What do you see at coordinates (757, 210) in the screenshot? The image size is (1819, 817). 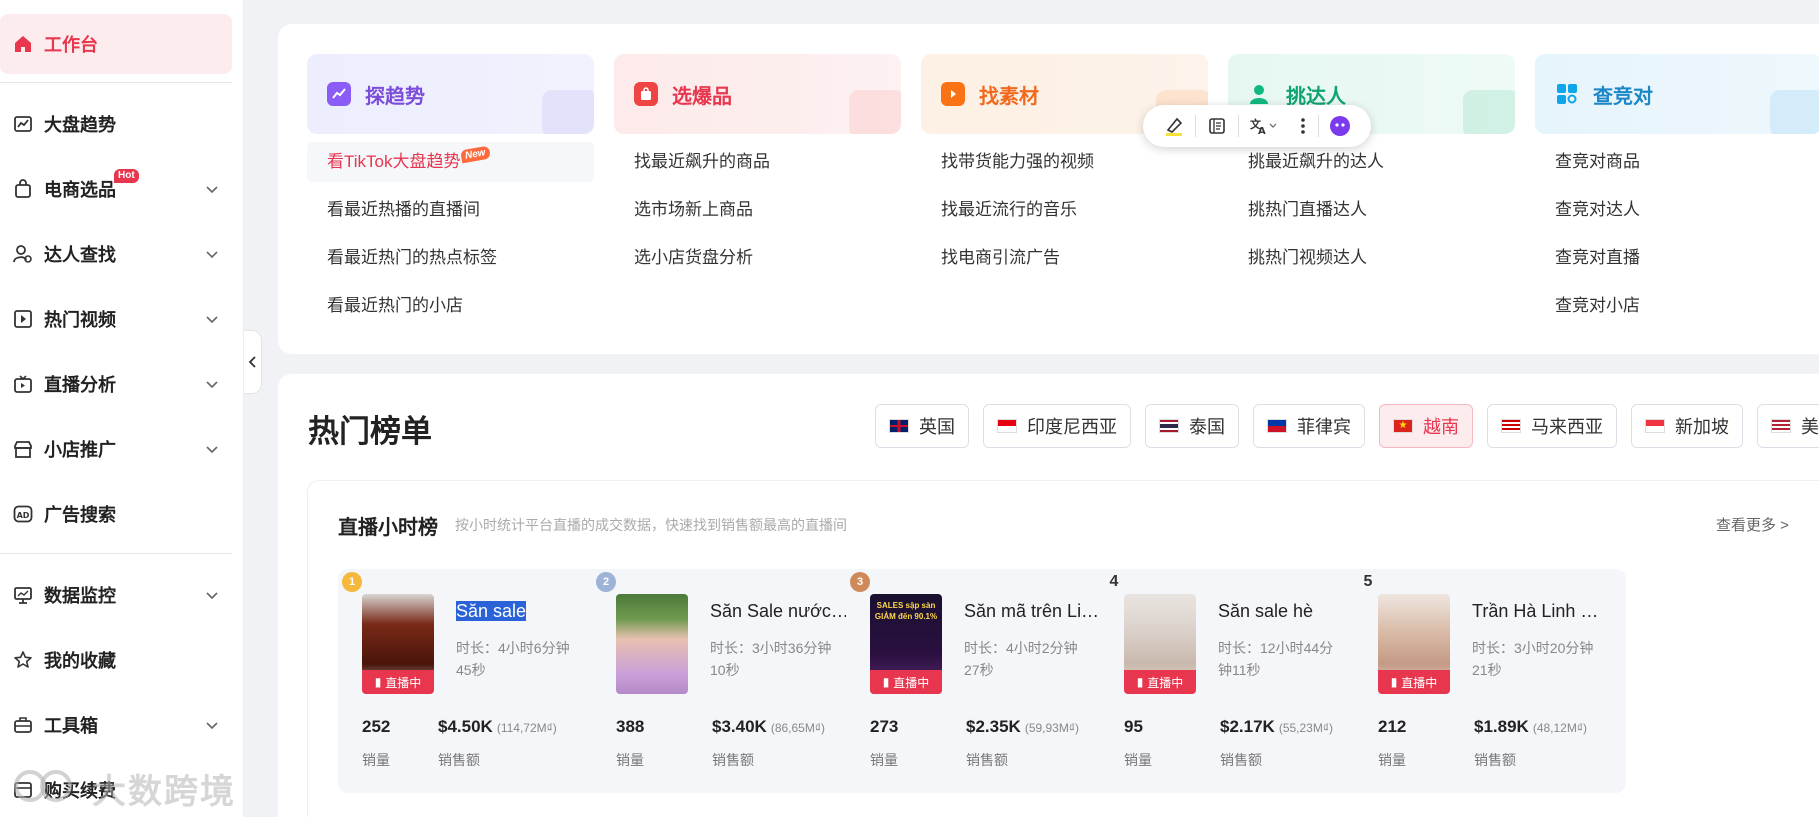 I see `link-new-products: 选市场新上商品` at bounding box center [757, 210].